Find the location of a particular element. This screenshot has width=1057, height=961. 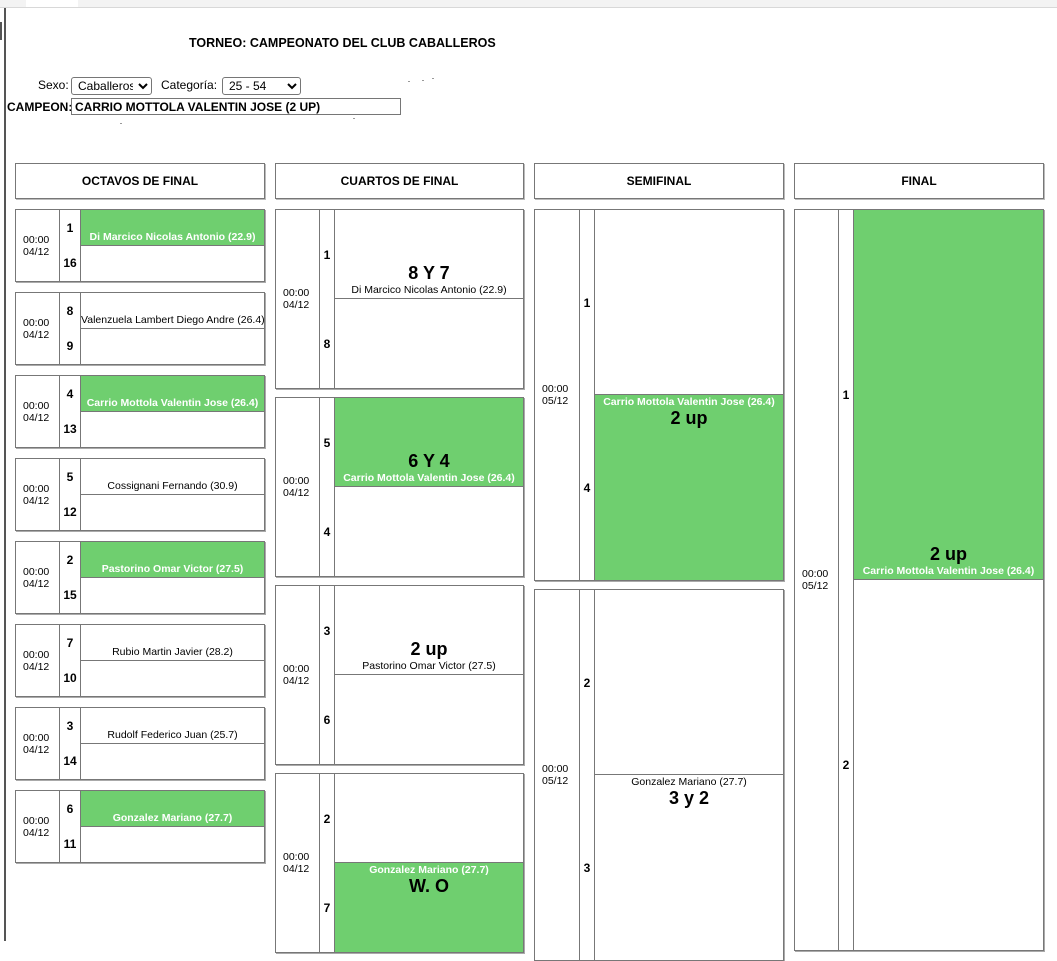

player-slot-top: 6 Y 4 Carrio Mottola Valentin Jose (26.4) is located at coordinates (429, 442).